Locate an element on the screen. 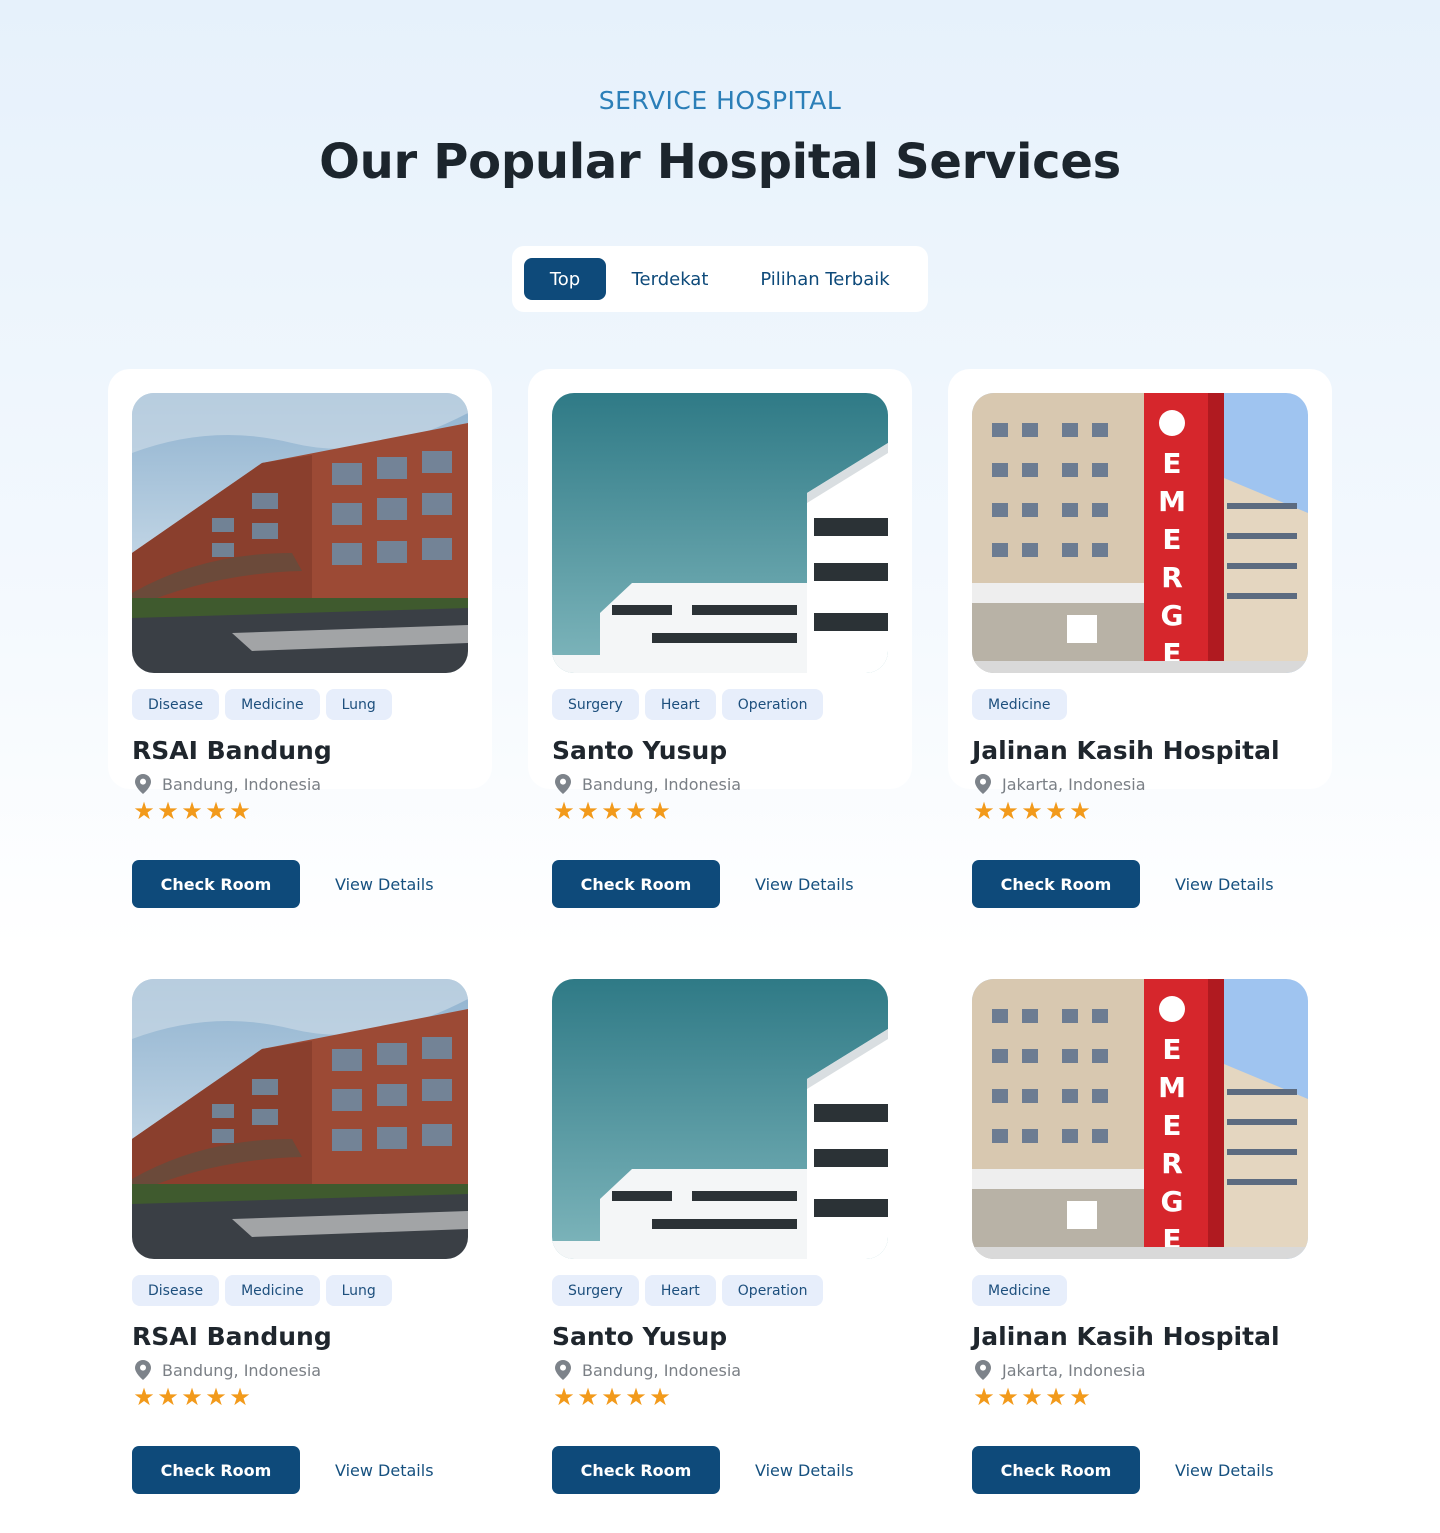 The height and width of the screenshot is (1533, 1440). svg-text: M is located at coordinates (1172, 1087).